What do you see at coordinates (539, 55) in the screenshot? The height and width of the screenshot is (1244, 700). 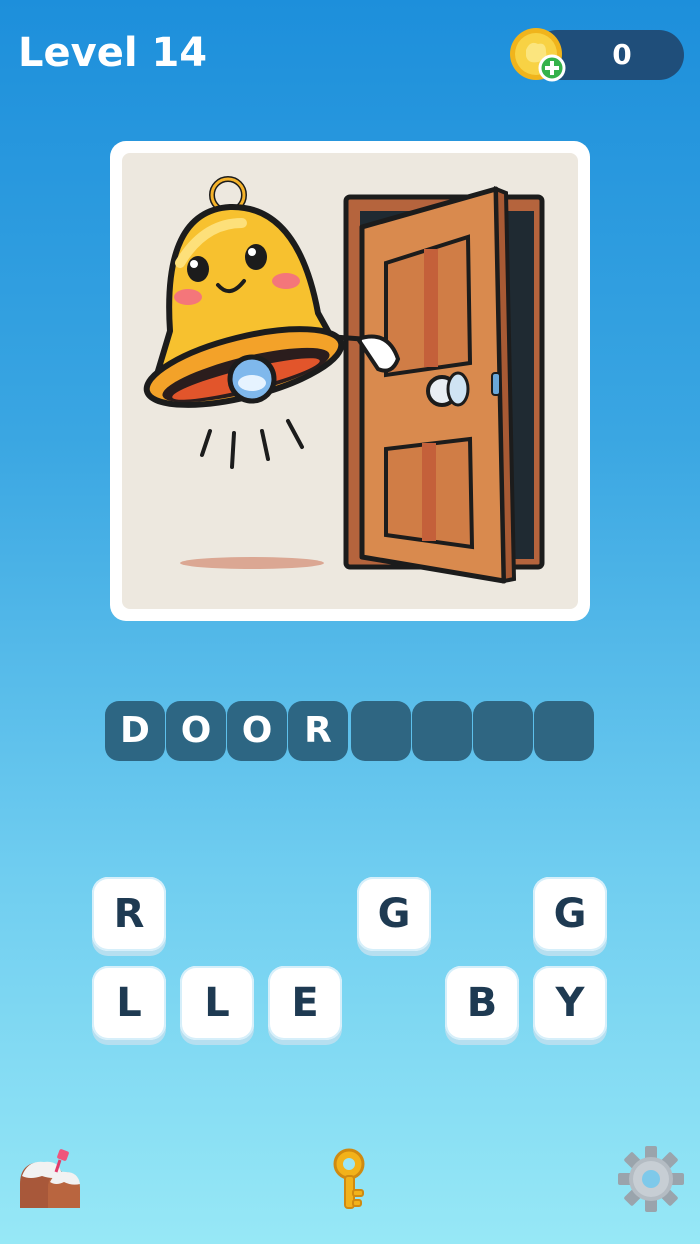 I see `coin-plus-icon` at bounding box center [539, 55].